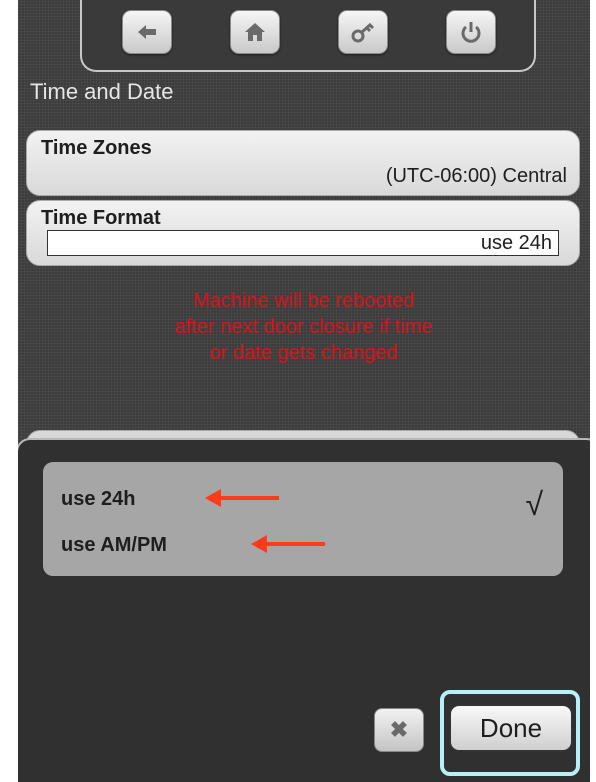  I want to click on cancel-button: ✖, so click(399, 730).